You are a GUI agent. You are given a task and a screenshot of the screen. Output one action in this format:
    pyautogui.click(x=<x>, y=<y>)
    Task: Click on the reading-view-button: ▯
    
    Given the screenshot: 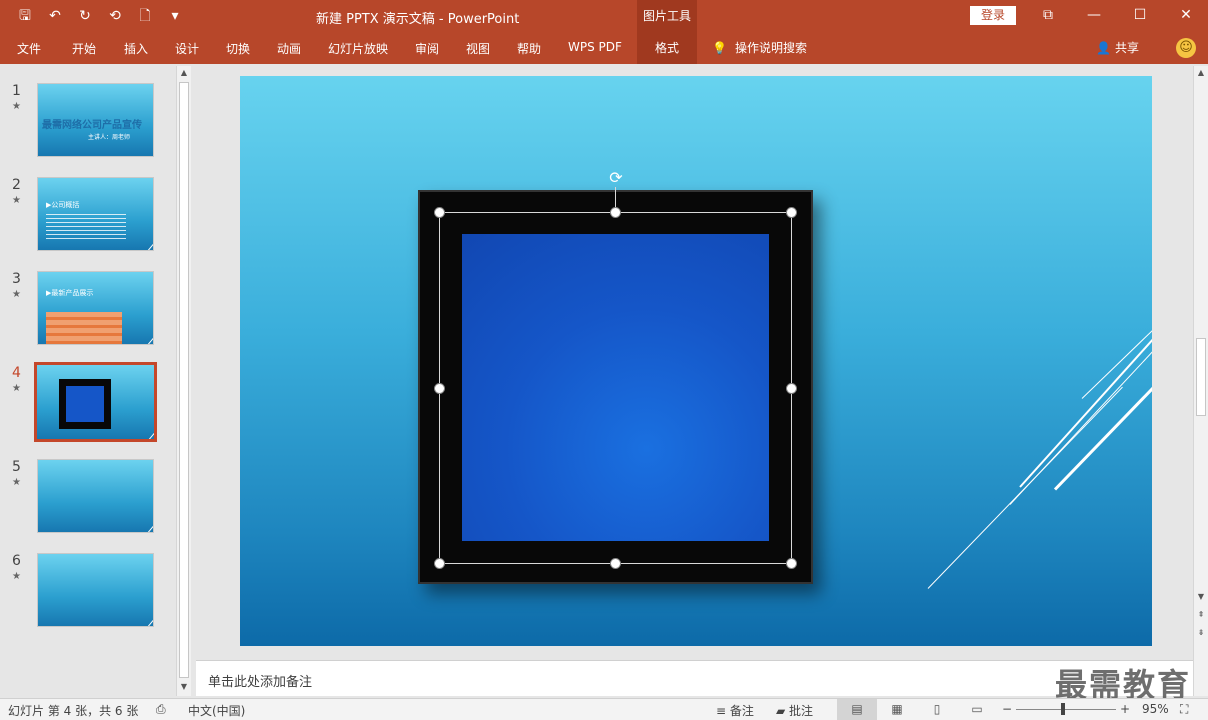 What is the action you would take?
    pyautogui.click(x=937, y=709)
    